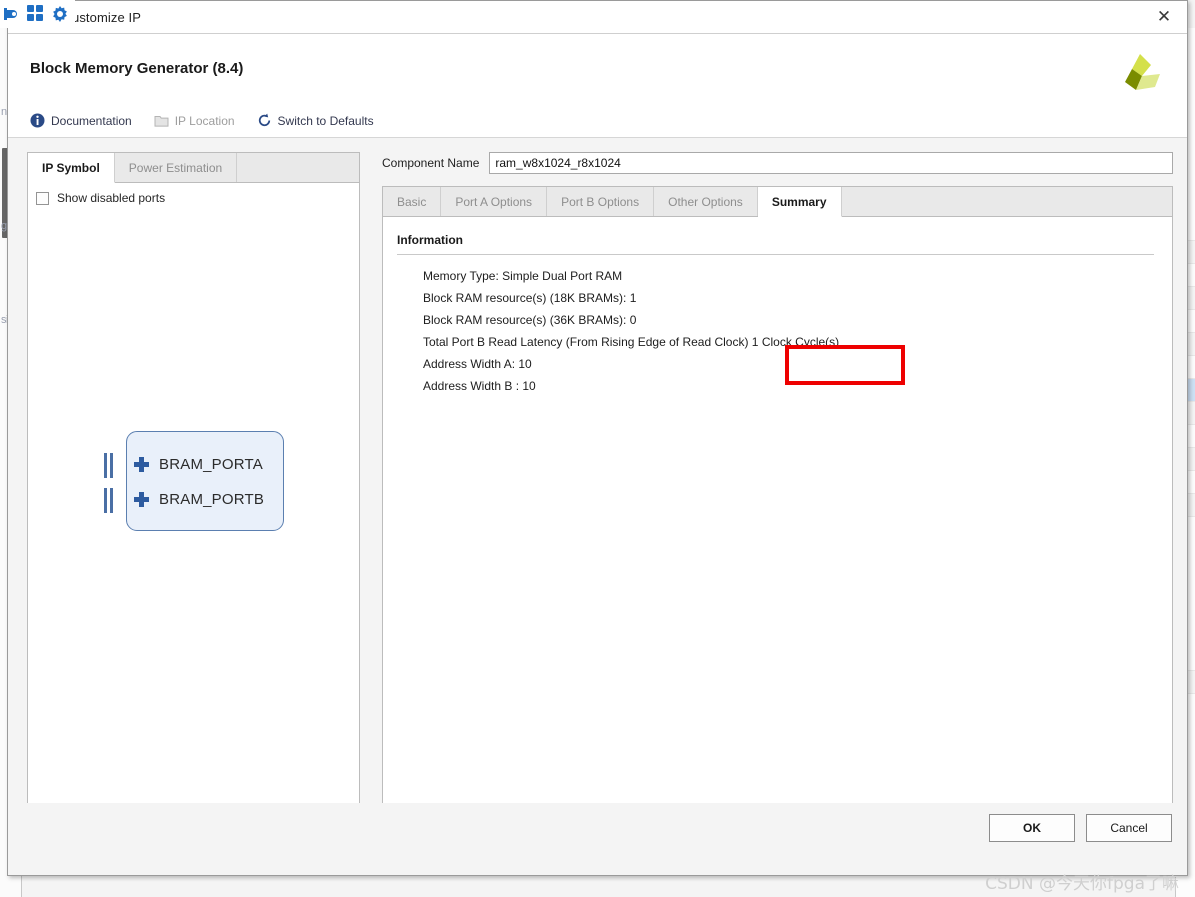 The width and height of the screenshot is (1195, 897). Describe the element at coordinates (91, 120) in the screenshot. I see `documentation-label: Documentation` at that location.